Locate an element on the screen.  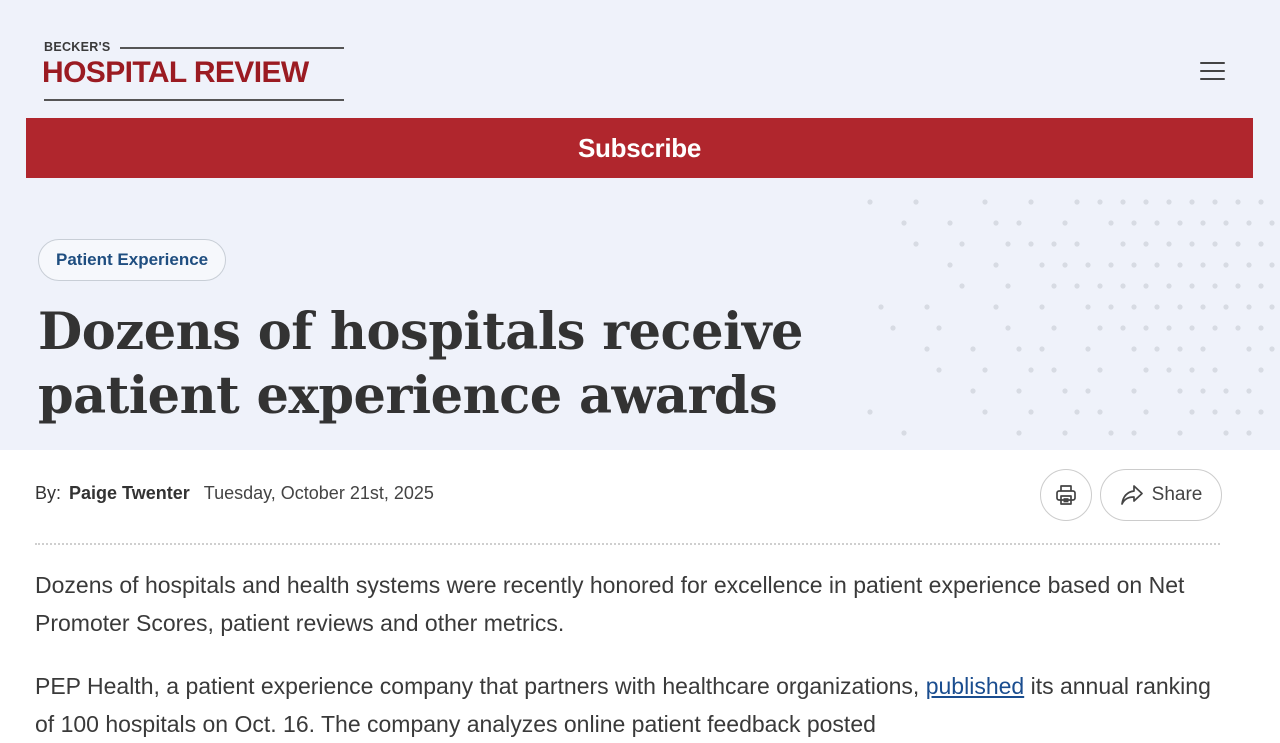
publish-date: Tuesday, October 21st, 2025 is located at coordinates (318, 493).